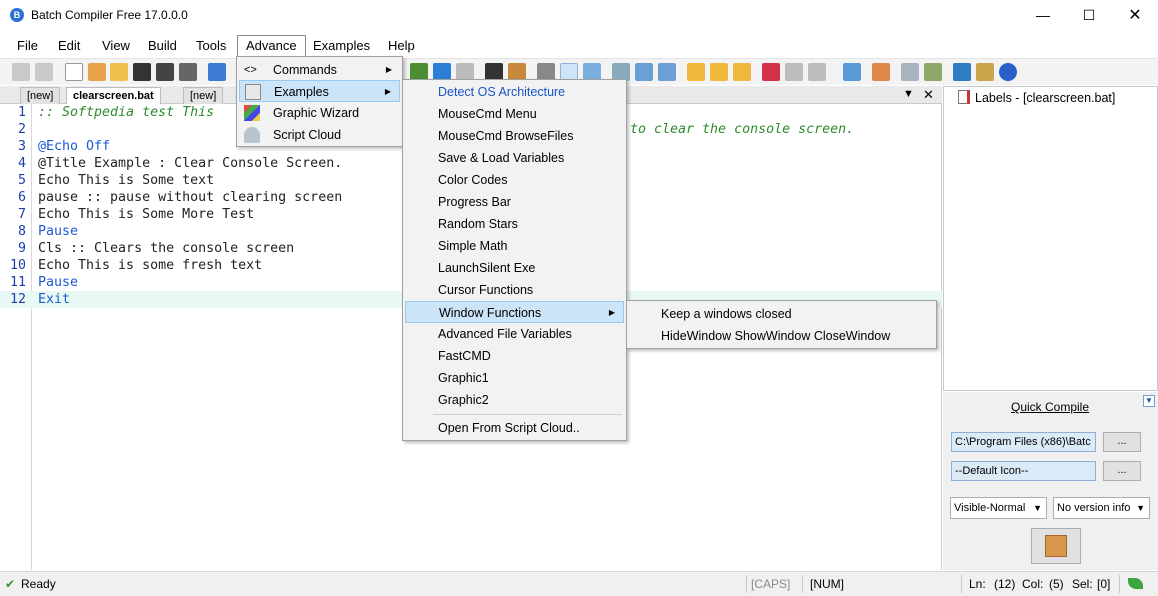  What do you see at coordinates (928, 94) in the screenshot?
I see `close-tab-icon: ✕` at bounding box center [928, 94].